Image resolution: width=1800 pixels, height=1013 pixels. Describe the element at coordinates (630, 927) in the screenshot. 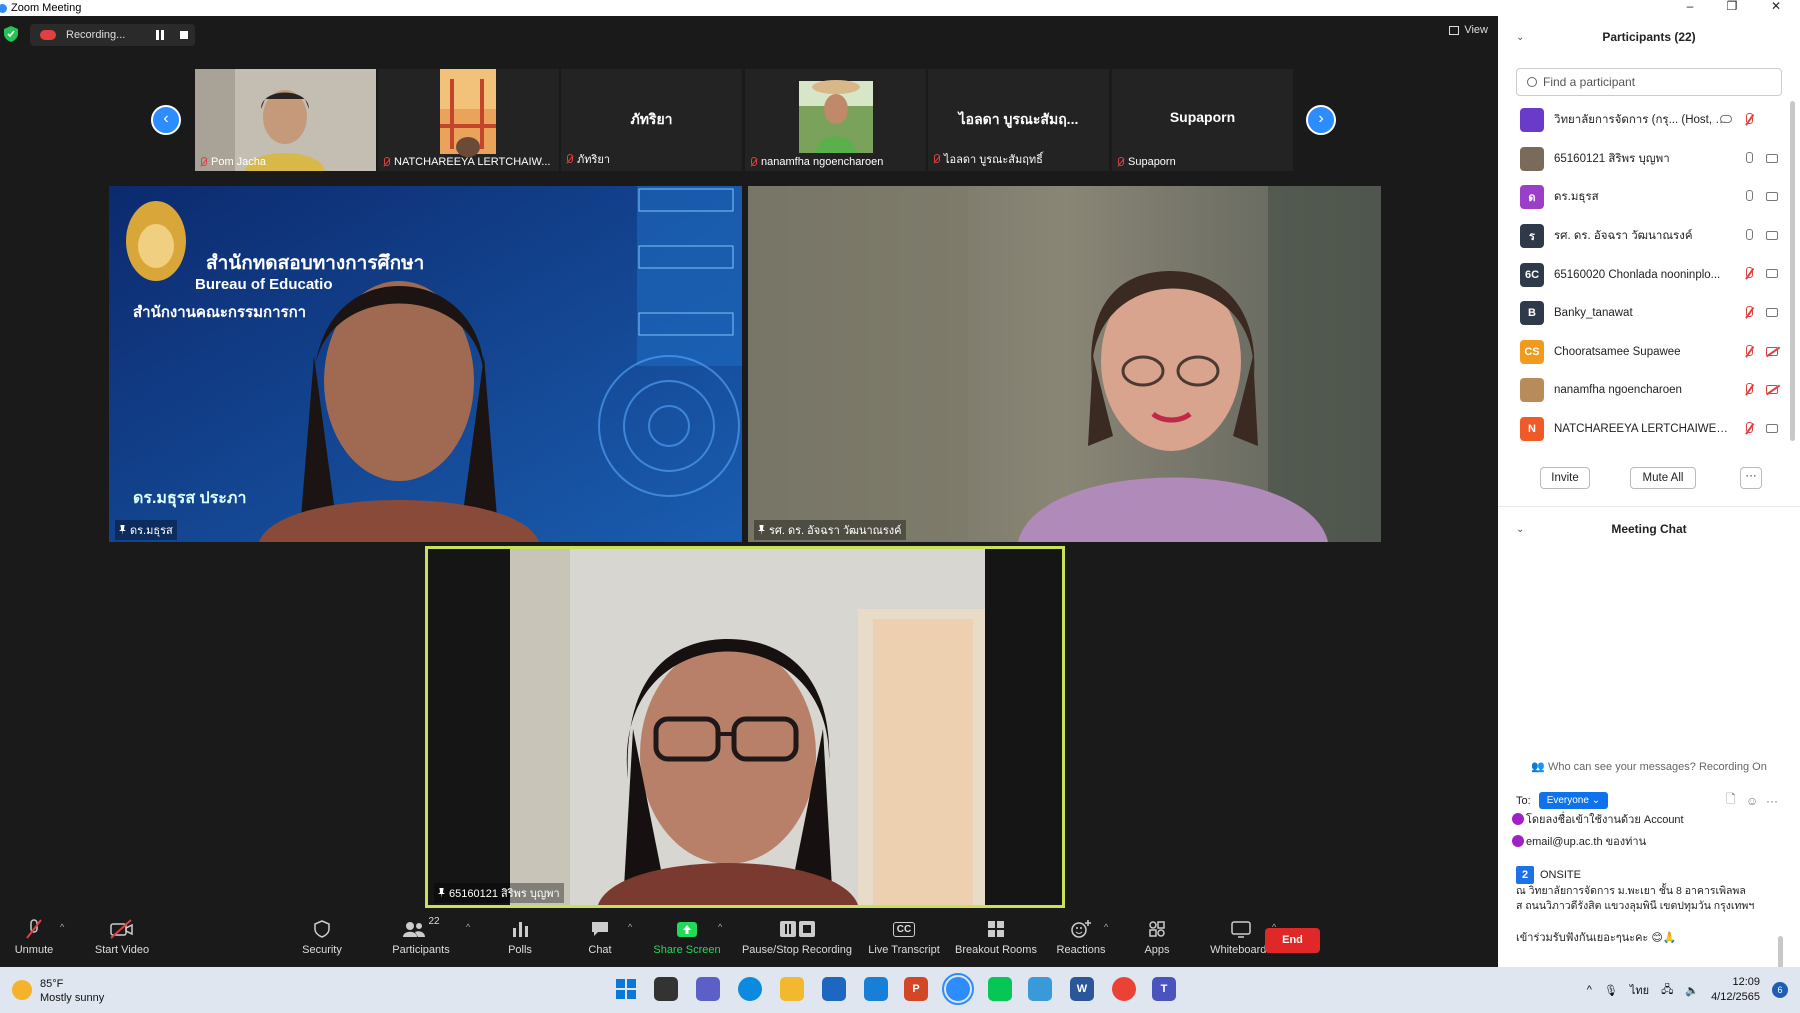

I see `chat-options-caret: ^` at that location.